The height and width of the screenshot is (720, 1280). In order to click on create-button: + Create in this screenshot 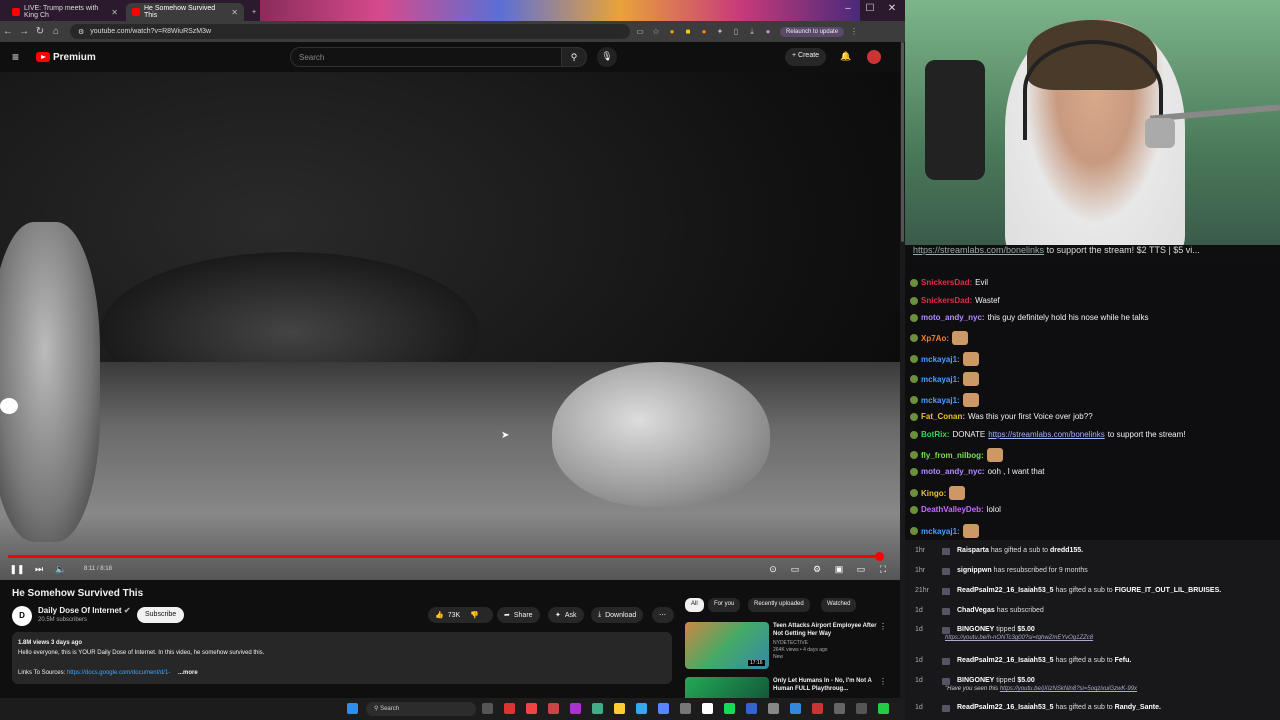, I will do `click(806, 57)`.